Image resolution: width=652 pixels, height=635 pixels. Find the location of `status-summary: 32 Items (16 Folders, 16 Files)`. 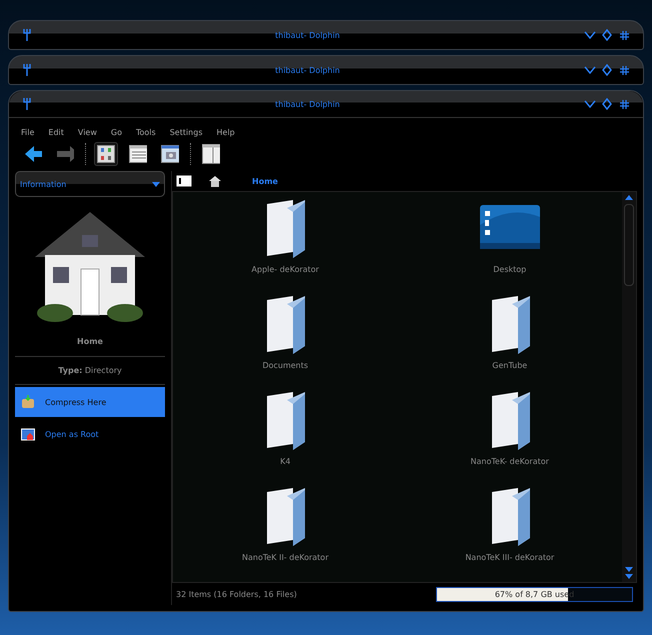

status-summary: 32 Items (16 Folders, 16 Files) is located at coordinates (236, 594).